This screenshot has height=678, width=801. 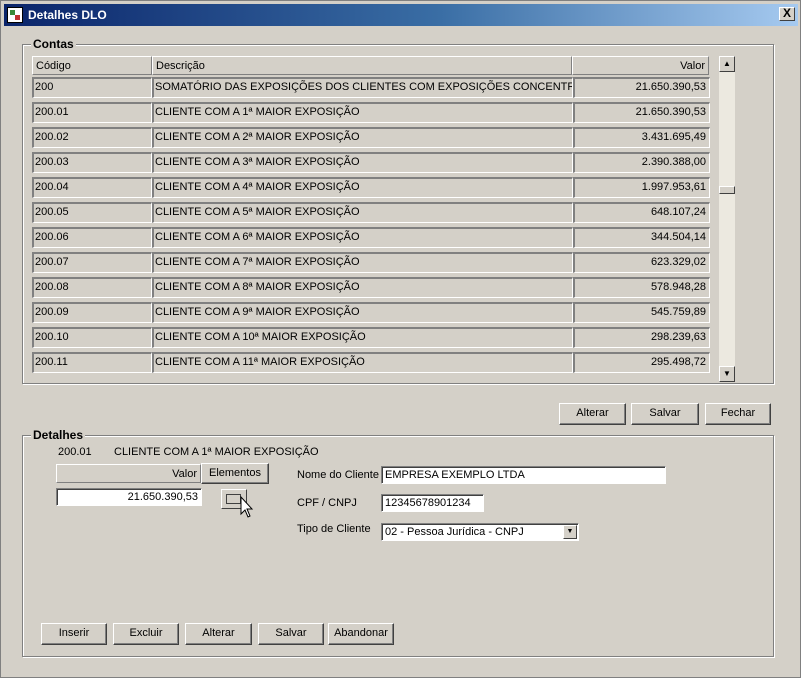 I want to click on cell-codigo: 200.05, so click(x=92, y=212).